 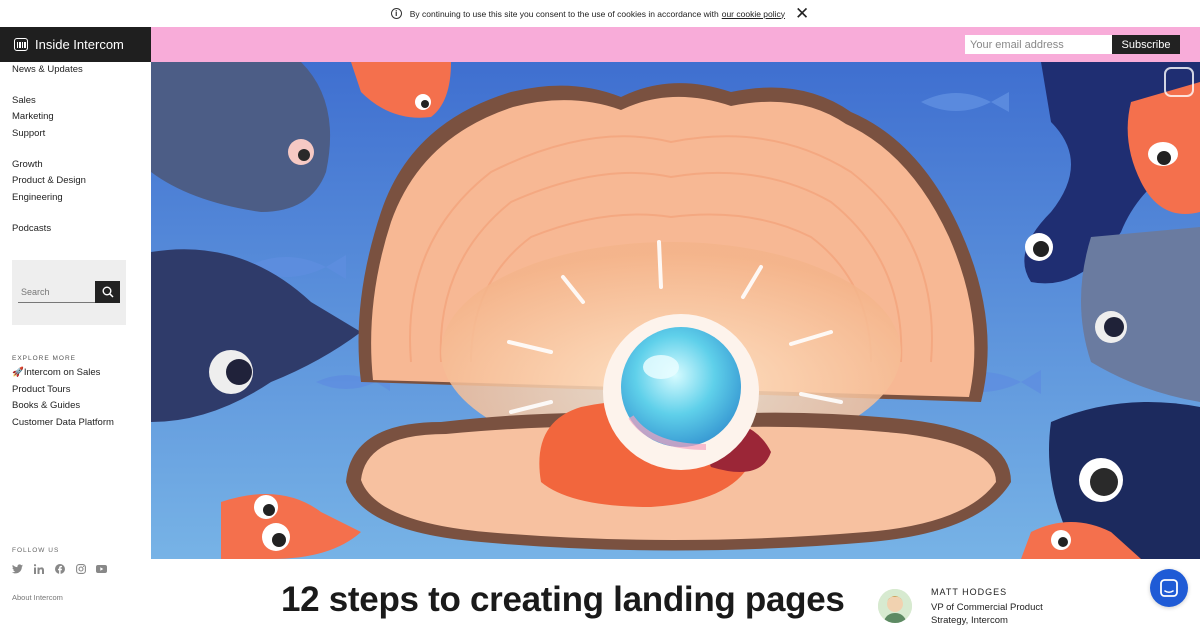 I want to click on facebook-icon, so click(x=59, y=568).